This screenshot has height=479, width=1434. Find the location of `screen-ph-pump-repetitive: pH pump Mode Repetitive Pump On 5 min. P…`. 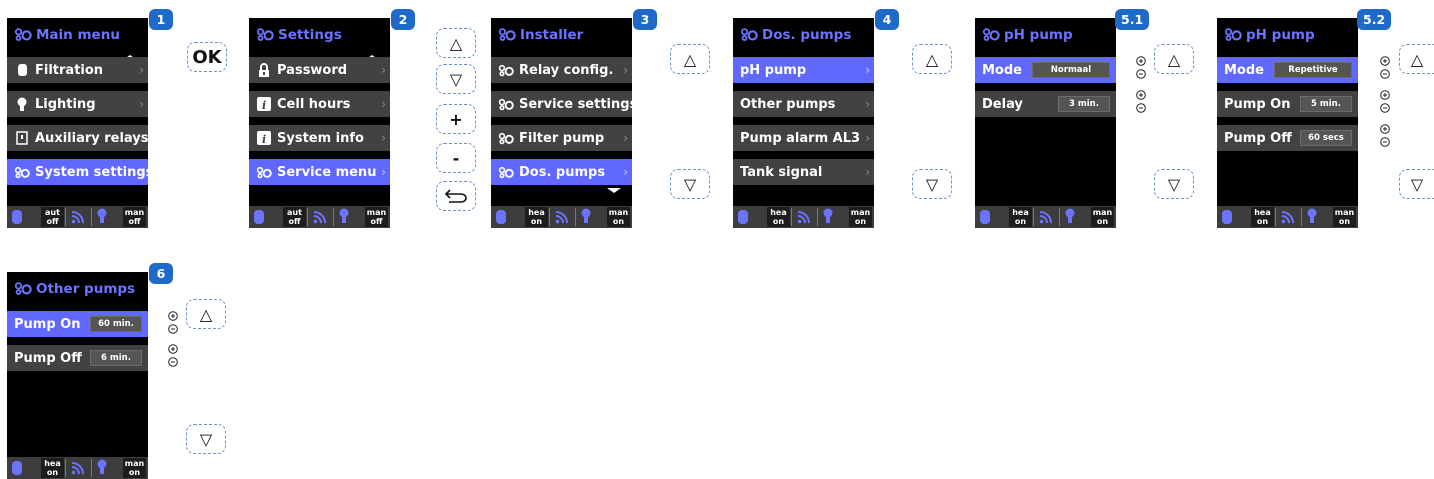

screen-ph-pump-repetitive: pH pump Mode Repetitive Pump On 5 min. P… is located at coordinates (1287, 123).